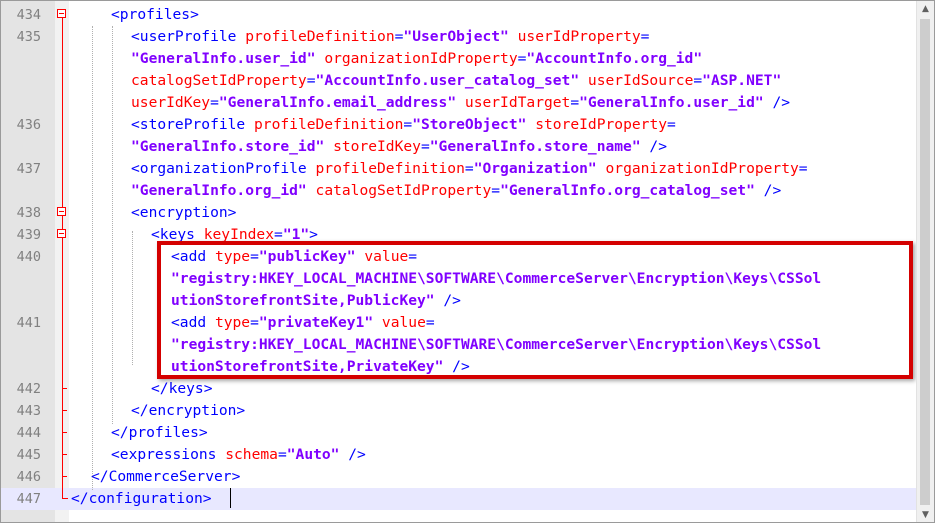 This screenshot has height=523, width=935. Describe the element at coordinates (447, 80) in the screenshot. I see `attribute-value: "AccountInfo.user_catalog_set"` at that location.